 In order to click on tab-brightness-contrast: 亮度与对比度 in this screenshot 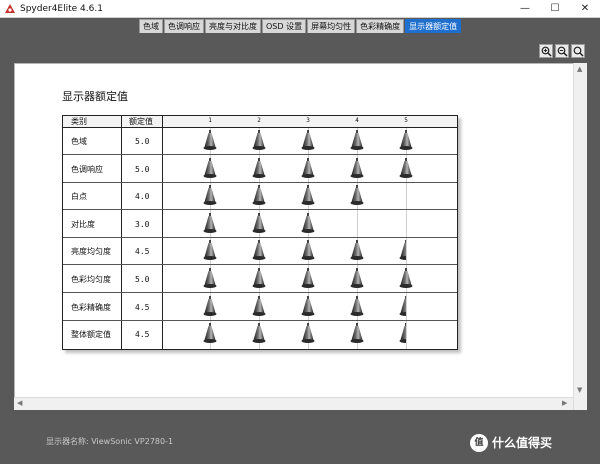, I will do `click(233, 26)`.